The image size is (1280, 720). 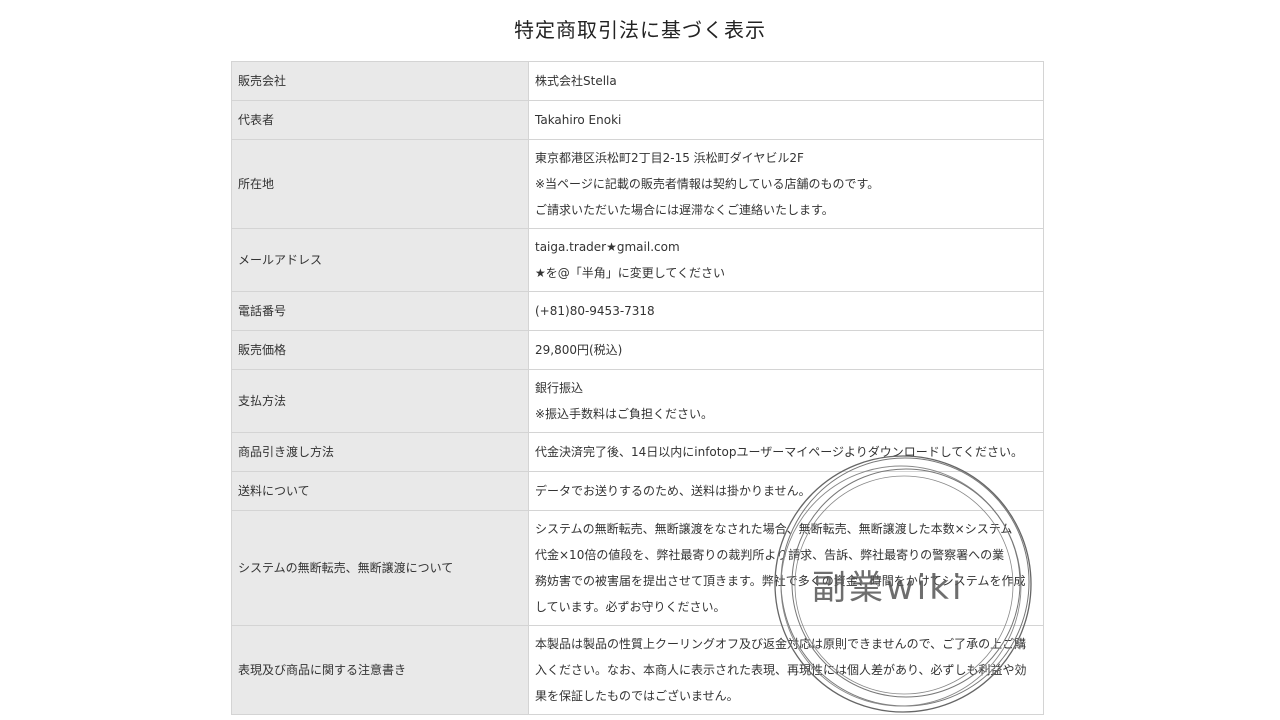 I want to click on value-line: 銀行振込, so click(x=559, y=388).